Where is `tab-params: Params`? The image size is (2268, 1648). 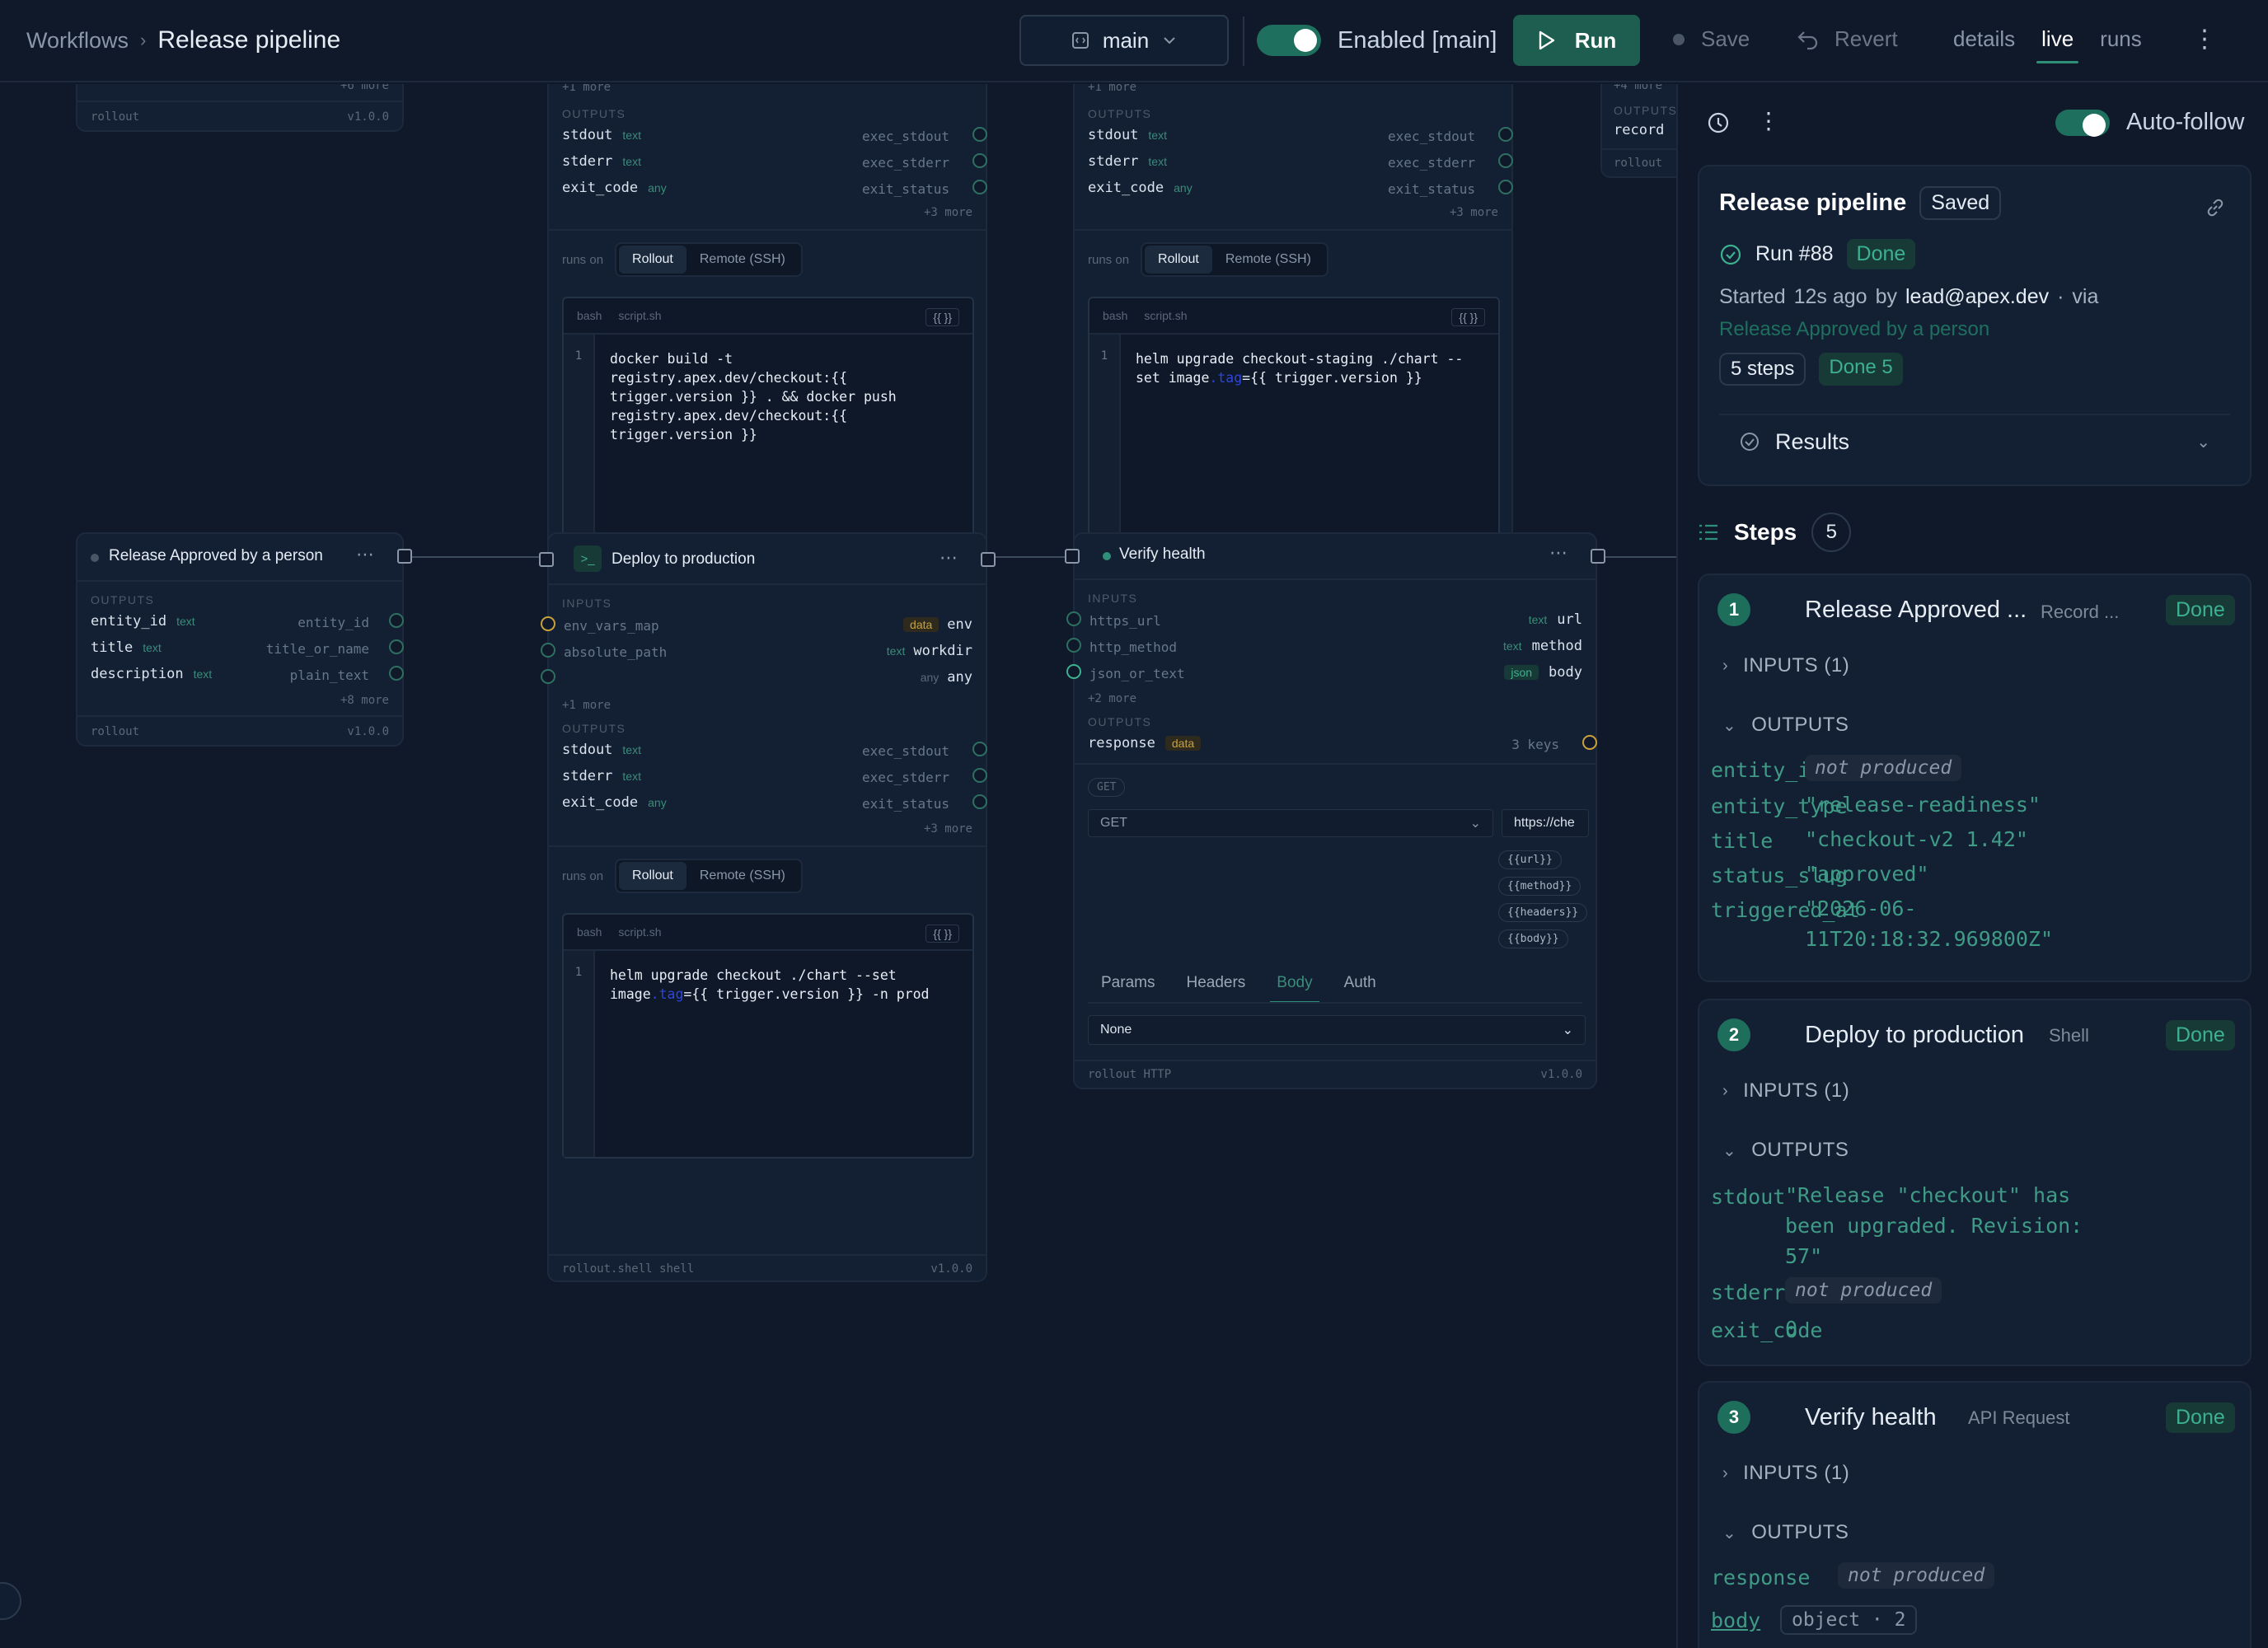
tab-params: Params is located at coordinates (1128, 983).